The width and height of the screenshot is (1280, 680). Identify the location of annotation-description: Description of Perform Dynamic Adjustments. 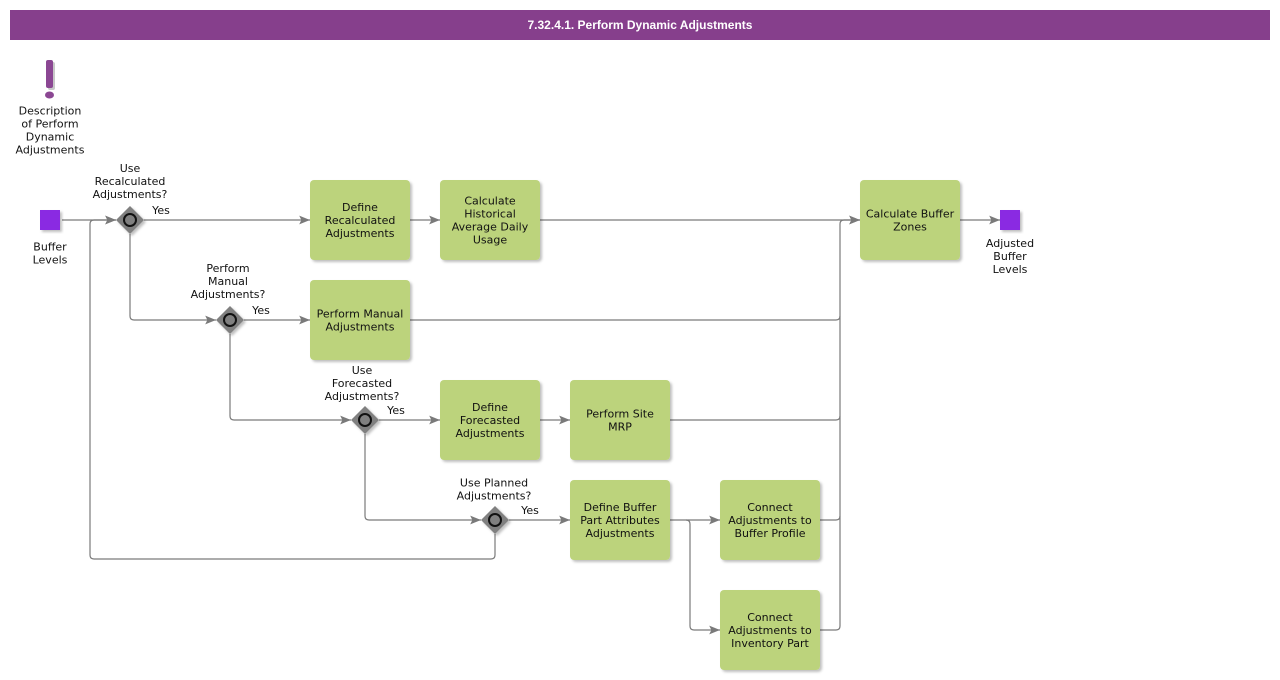
(50, 108).